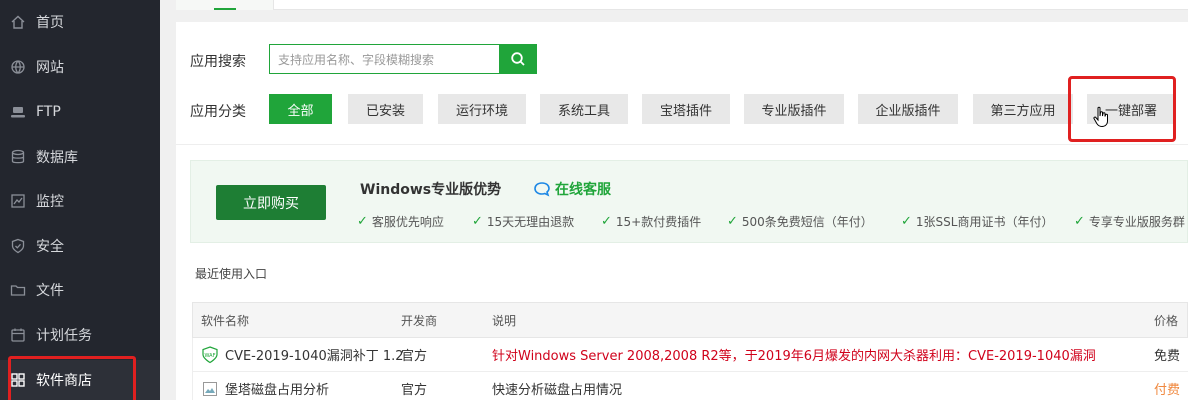 The height and width of the screenshot is (400, 1188). Describe the element at coordinates (690, 386) in the screenshot. I see `table-row: 堡塔磁盘占用分析 官方 快速分析磁盘占用情况 付费` at that location.